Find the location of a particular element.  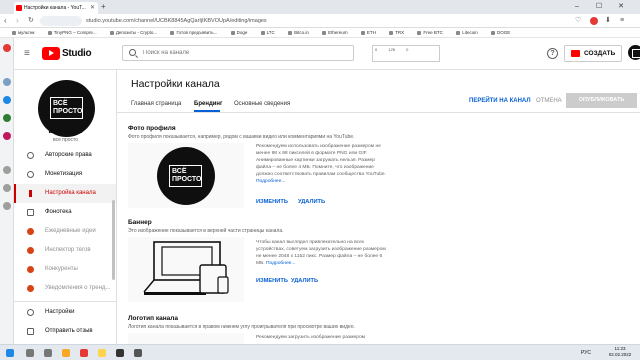

new-tab-button: + is located at coordinates (103, 7).